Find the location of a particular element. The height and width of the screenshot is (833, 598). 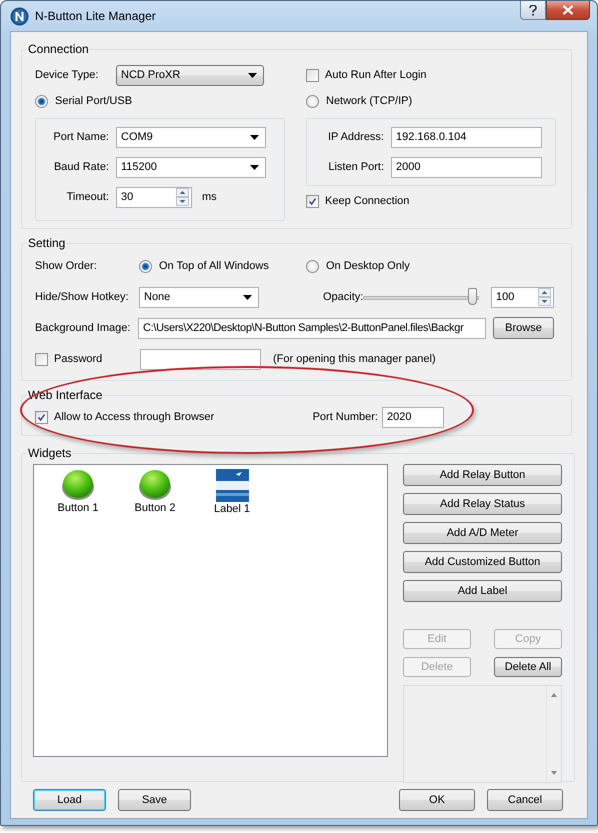

edit-action-button: Delete All is located at coordinates (528, 667).